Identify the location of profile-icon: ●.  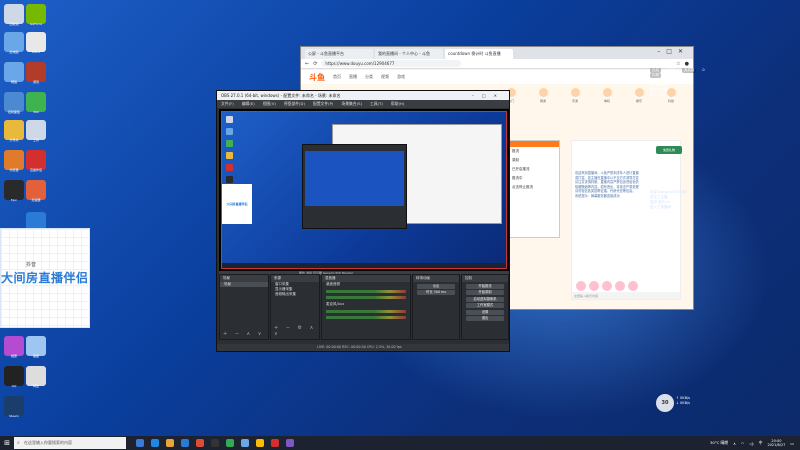
(687, 64).